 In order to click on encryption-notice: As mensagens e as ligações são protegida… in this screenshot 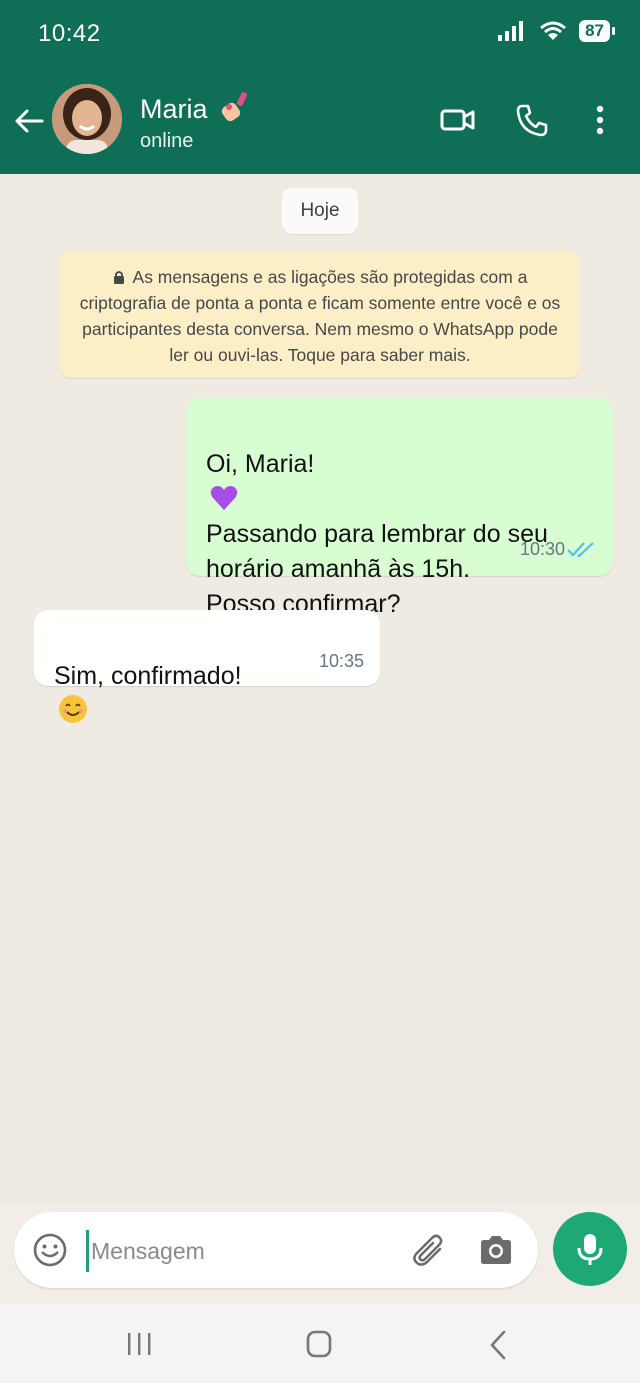, I will do `click(320, 315)`.